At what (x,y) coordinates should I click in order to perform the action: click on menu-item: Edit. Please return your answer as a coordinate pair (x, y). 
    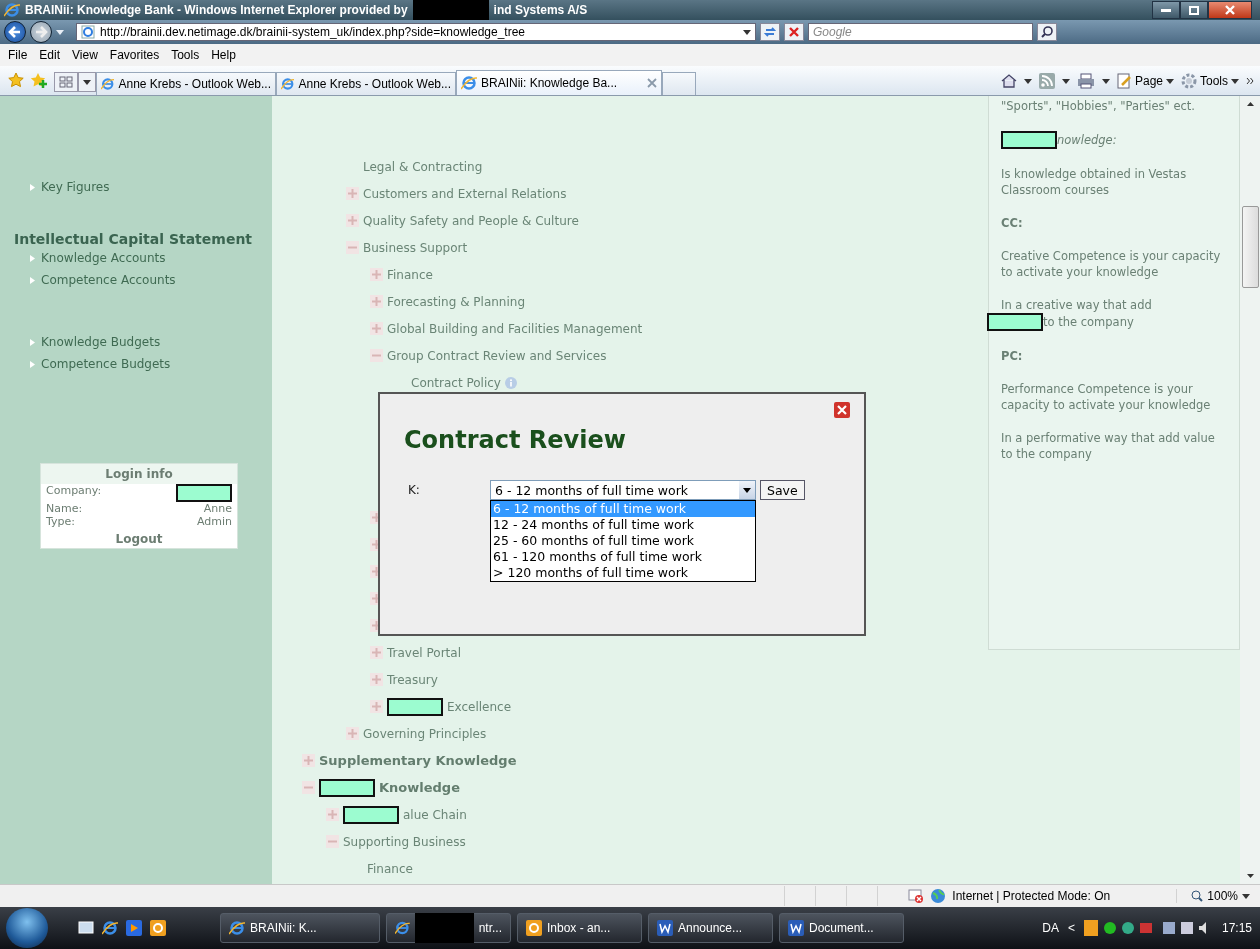
    Looking at the image, I should click on (50, 55).